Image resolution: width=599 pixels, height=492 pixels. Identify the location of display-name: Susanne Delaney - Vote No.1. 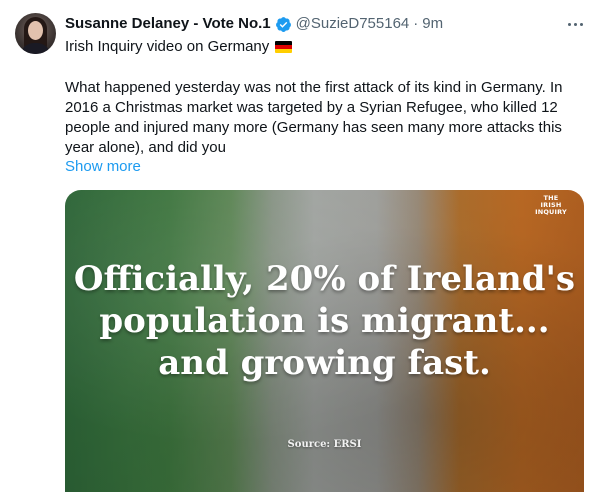
(168, 24).